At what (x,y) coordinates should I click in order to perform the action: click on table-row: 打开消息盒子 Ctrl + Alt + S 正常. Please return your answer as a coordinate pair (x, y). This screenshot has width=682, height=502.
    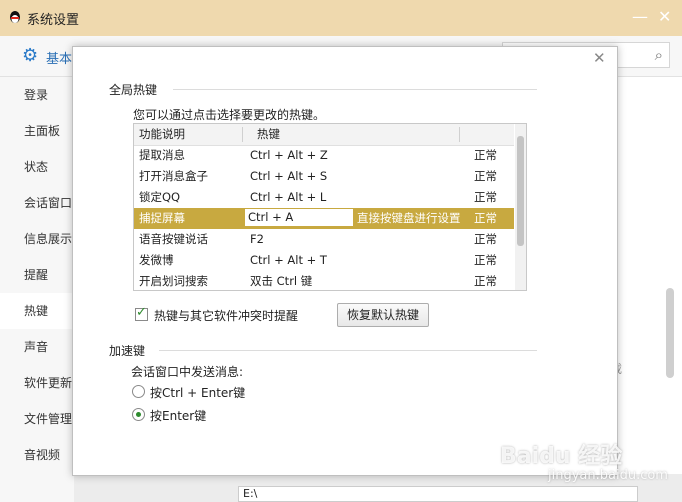
    Looking at the image, I should click on (324, 176).